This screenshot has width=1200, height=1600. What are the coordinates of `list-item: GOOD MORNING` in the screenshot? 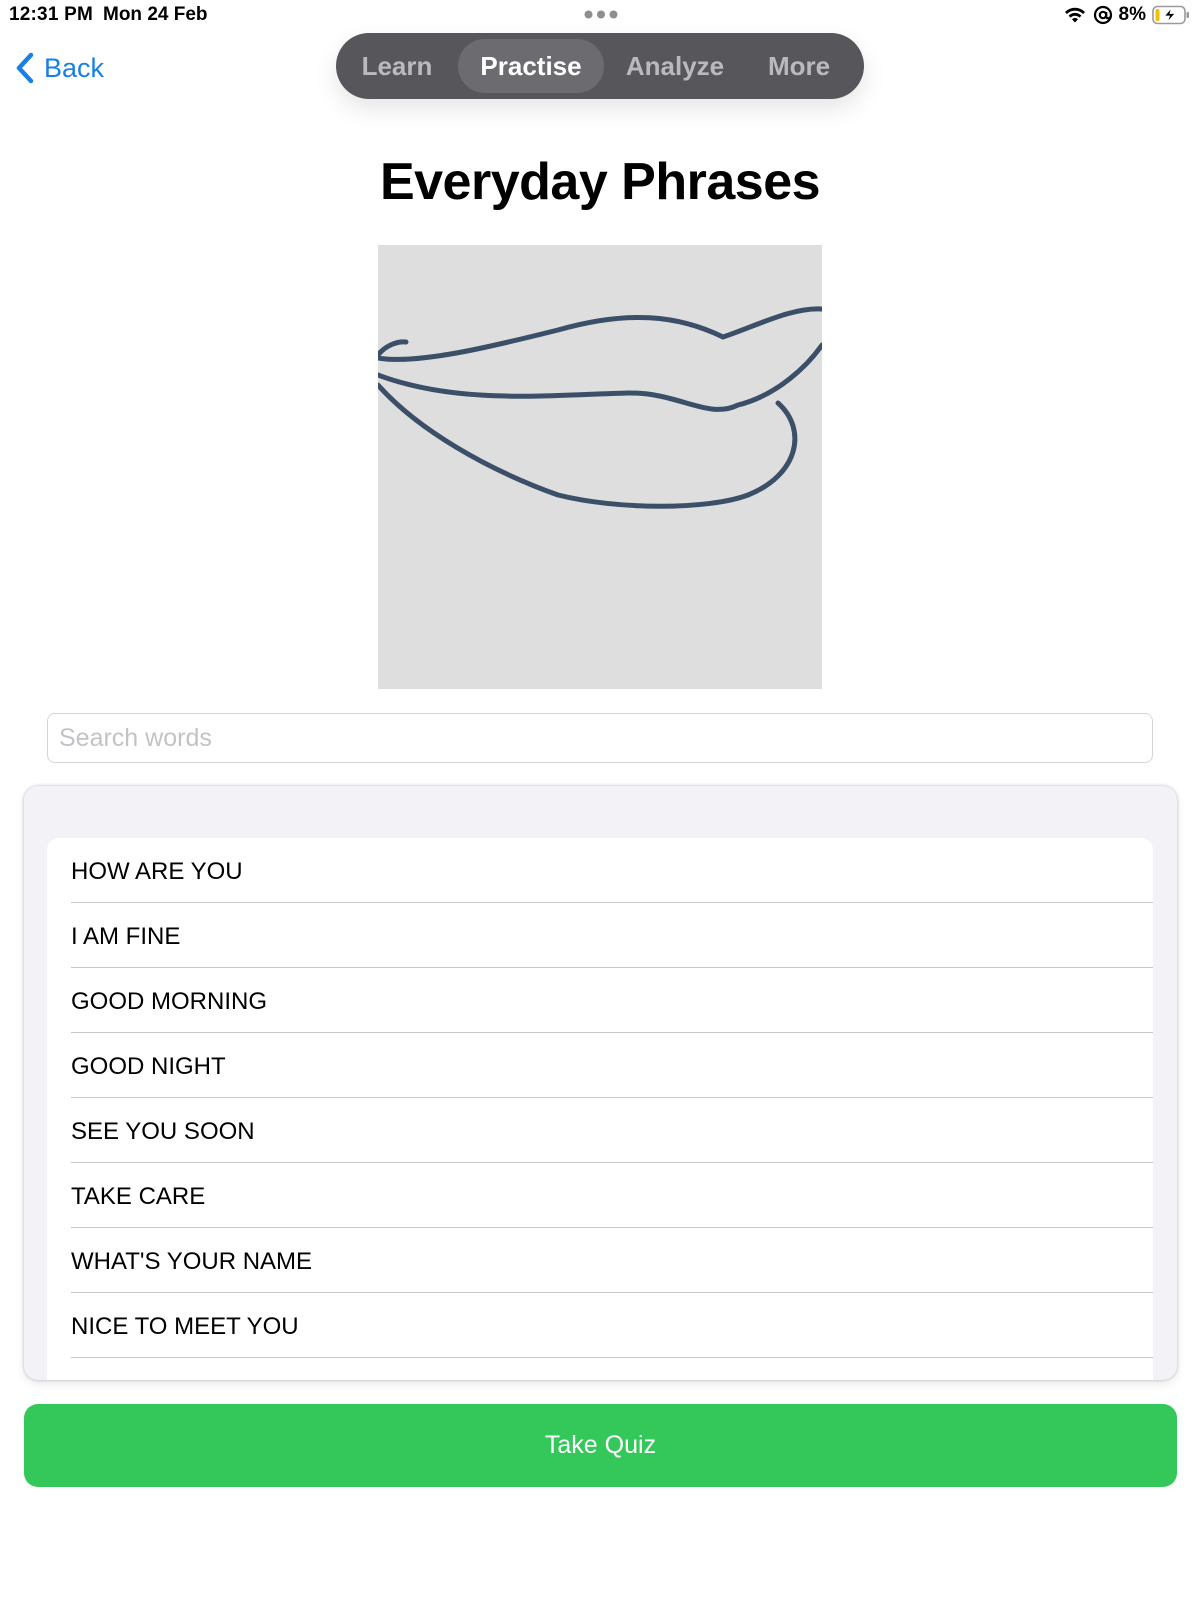 It's located at (600, 1000).